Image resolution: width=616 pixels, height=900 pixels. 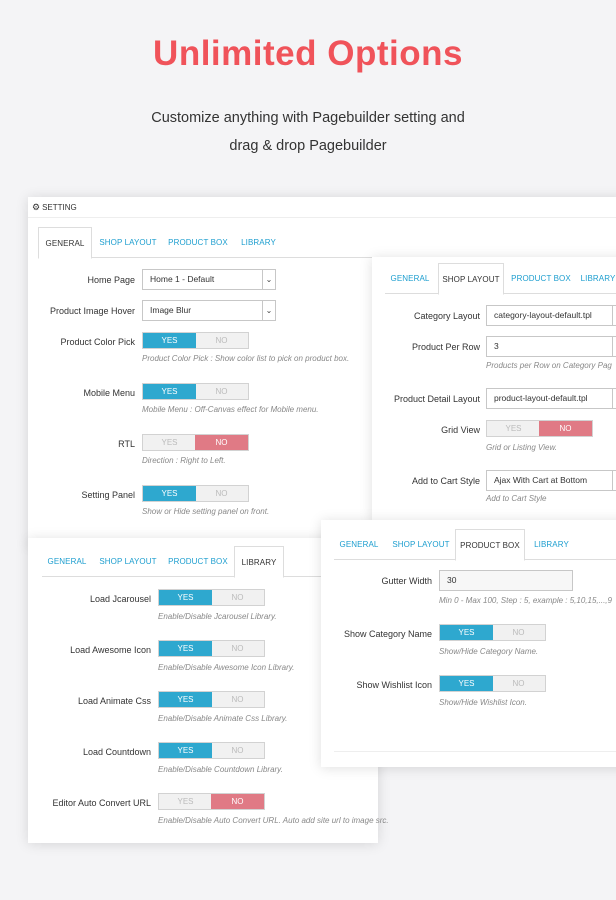 What do you see at coordinates (209, 310) in the screenshot?
I see `hover-select: Image Blur ⌄` at bounding box center [209, 310].